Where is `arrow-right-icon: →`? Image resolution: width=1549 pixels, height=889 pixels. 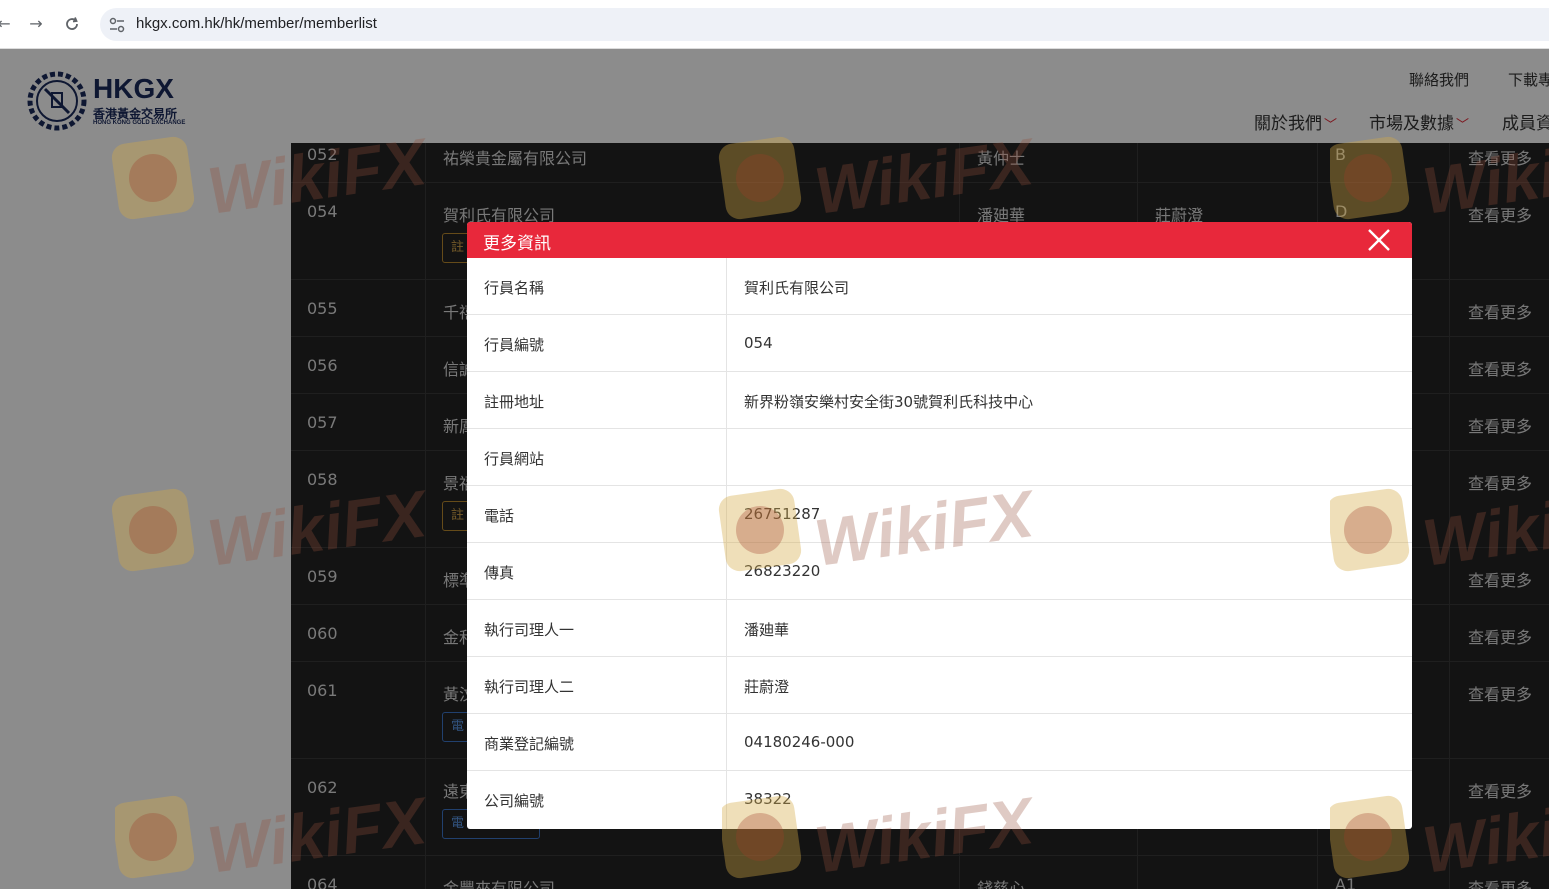 arrow-right-icon: → is located at coordinates (36, 24).